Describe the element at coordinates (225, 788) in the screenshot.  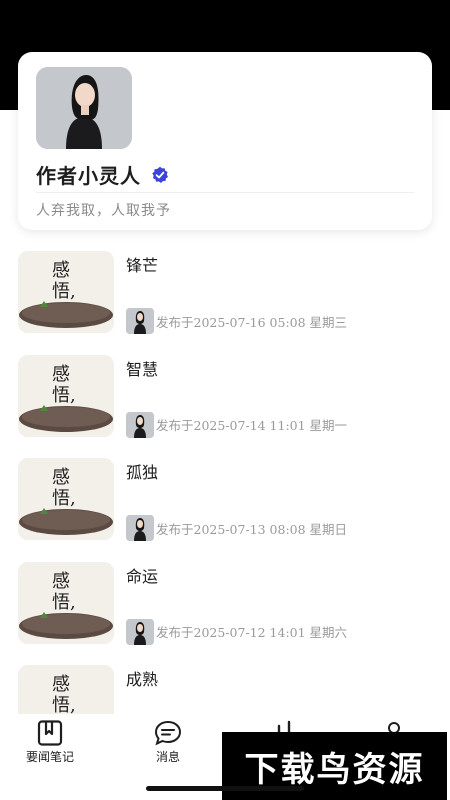
I see `home-indicator` at that location.